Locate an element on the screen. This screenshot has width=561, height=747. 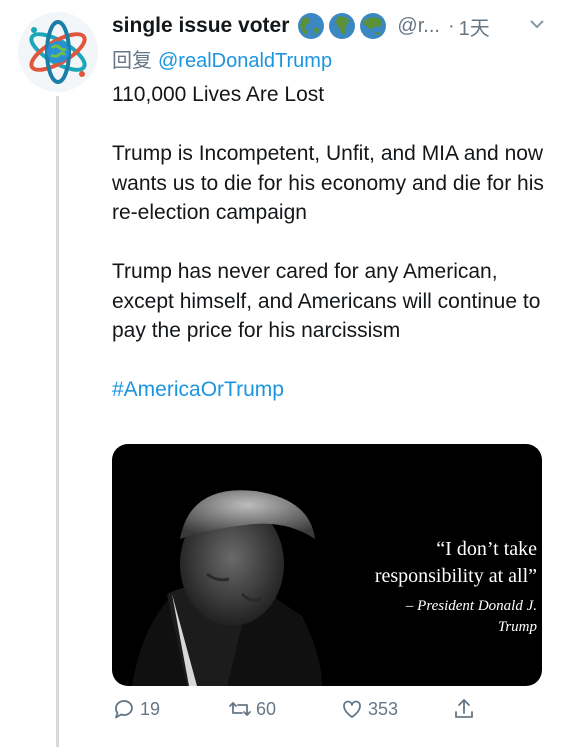
globe-asia-icon is located at coordinates (373, 26).